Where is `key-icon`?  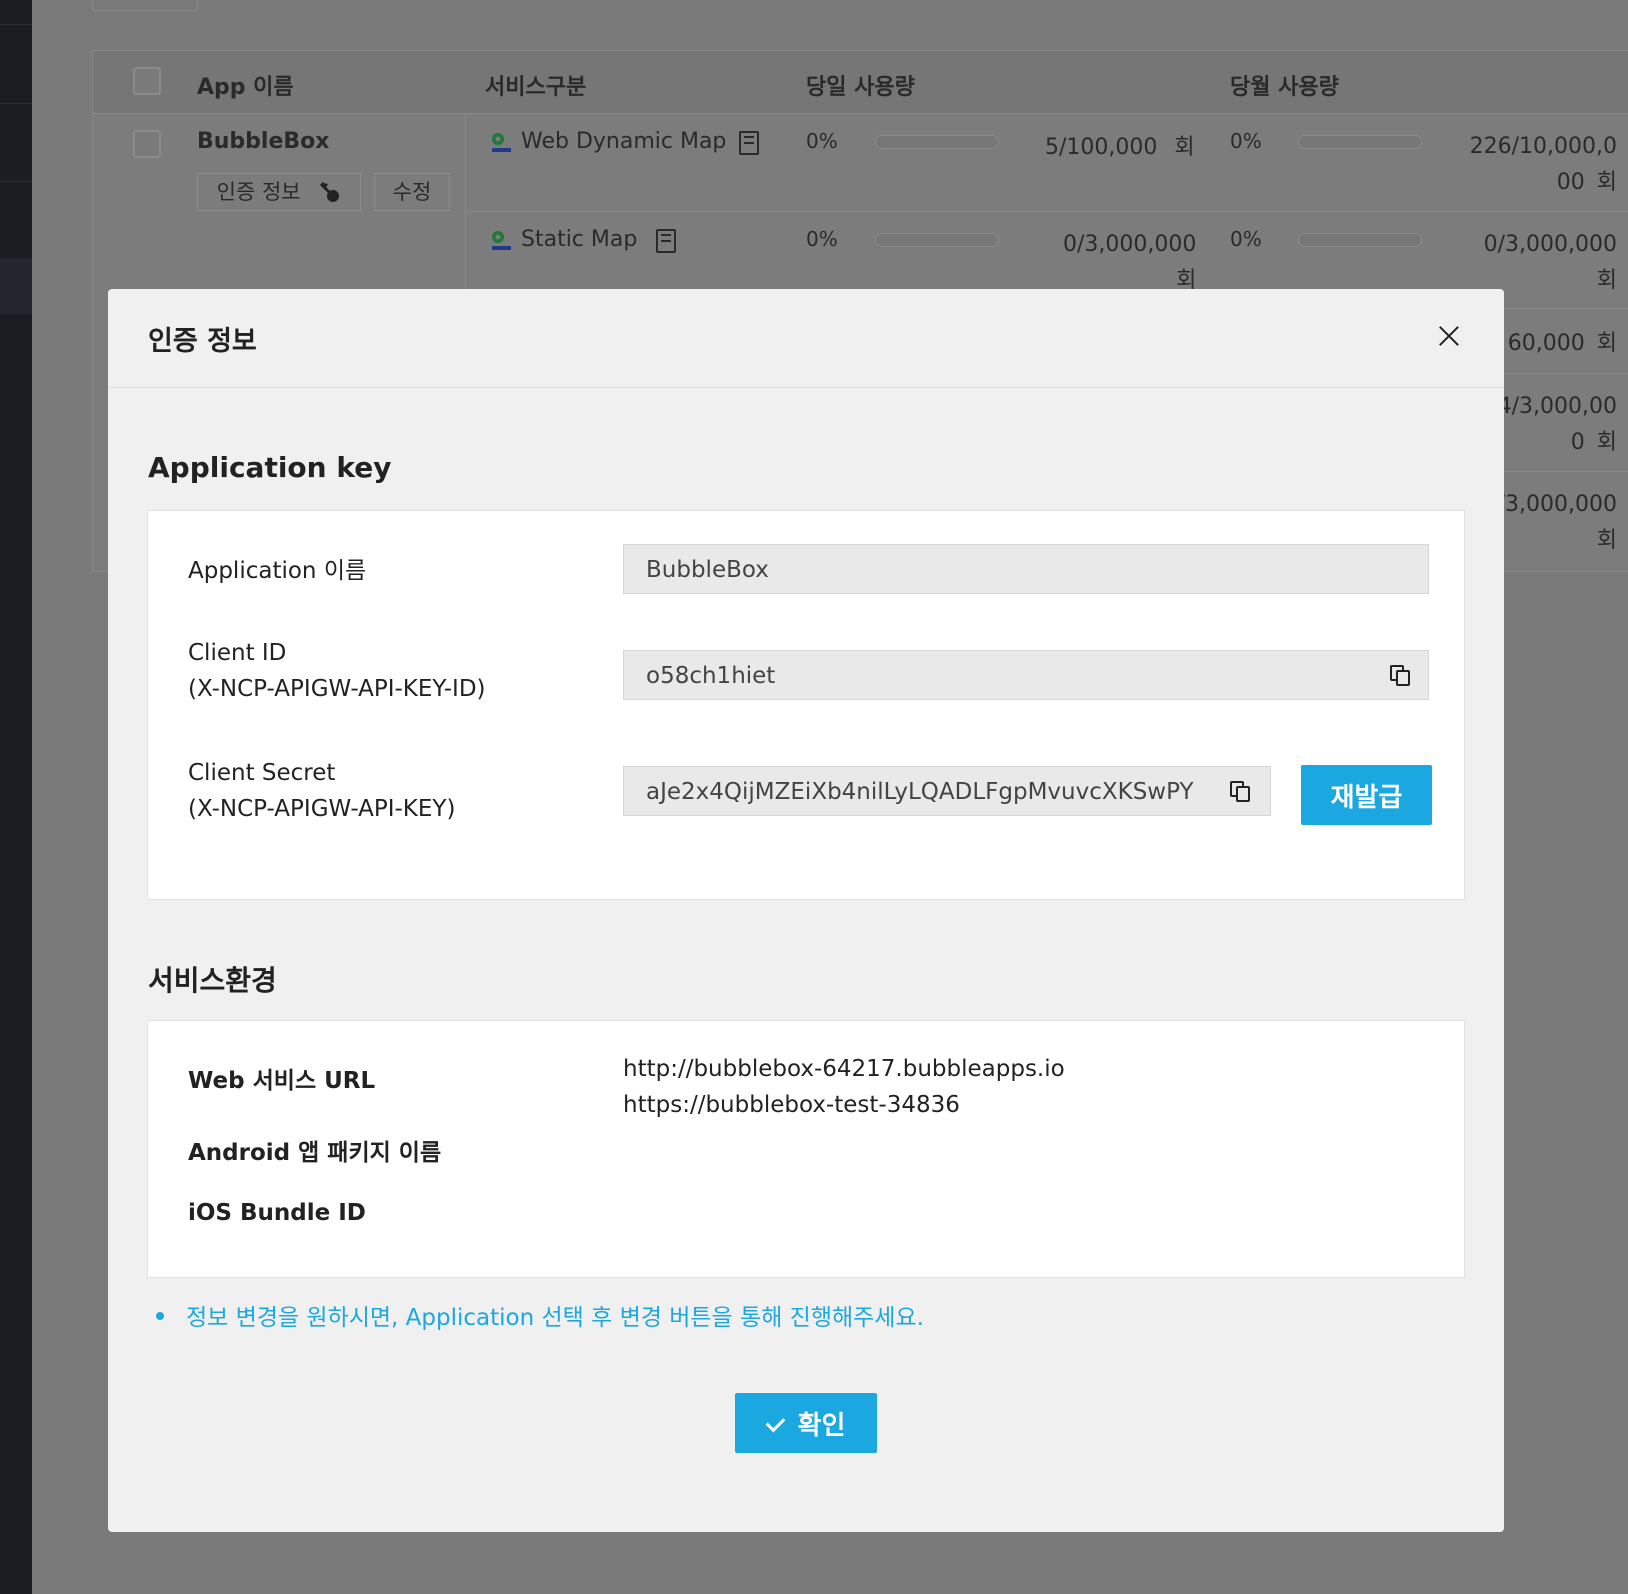 key-icon is located at coordinates (330, 191).